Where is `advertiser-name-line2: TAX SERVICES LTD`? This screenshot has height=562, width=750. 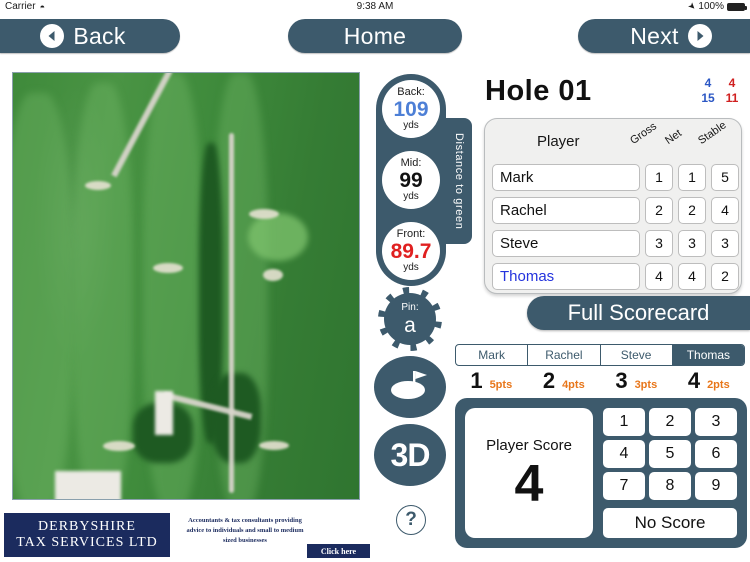 advertiser-name-line2: TAX SERVICES LTD is located at coordinates (87, 542).